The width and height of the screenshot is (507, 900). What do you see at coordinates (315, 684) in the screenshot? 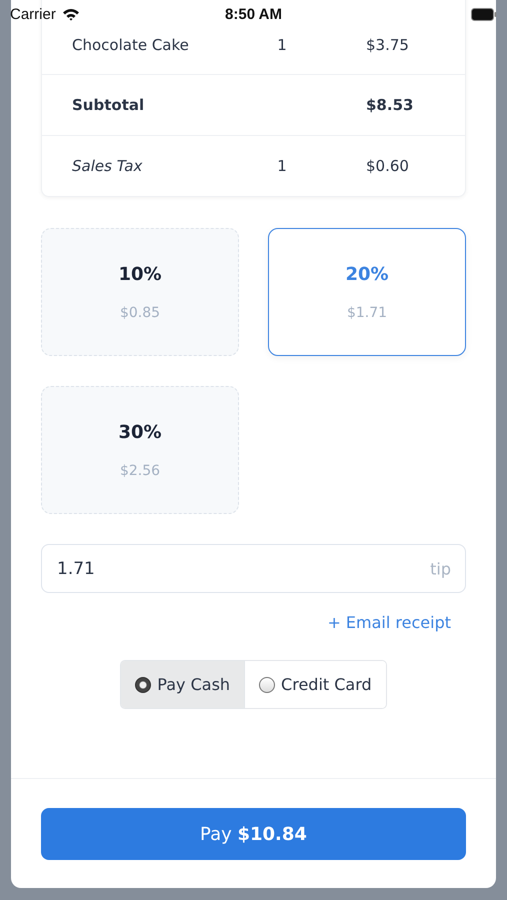
I see `payment-method-option: Credit Card` at bounding box center [315, 684].